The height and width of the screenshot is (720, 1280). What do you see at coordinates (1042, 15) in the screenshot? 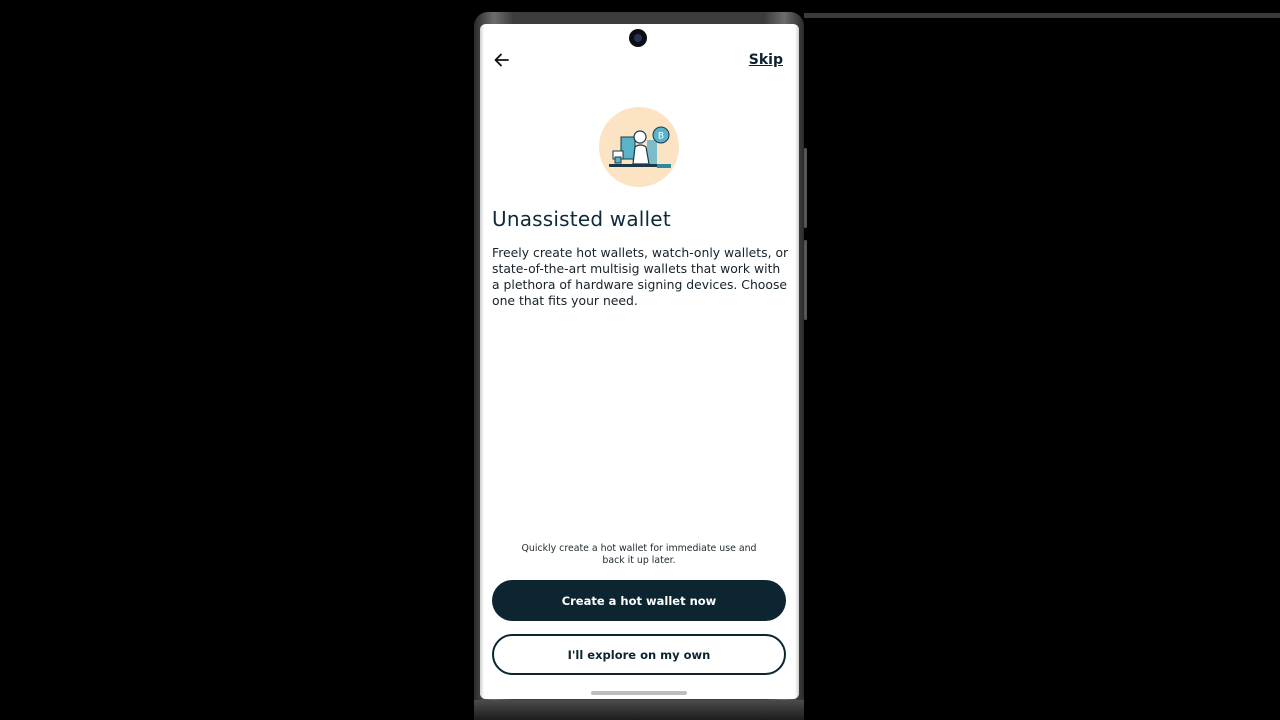
I see `background-strip` at bounding box center [1042, 15].